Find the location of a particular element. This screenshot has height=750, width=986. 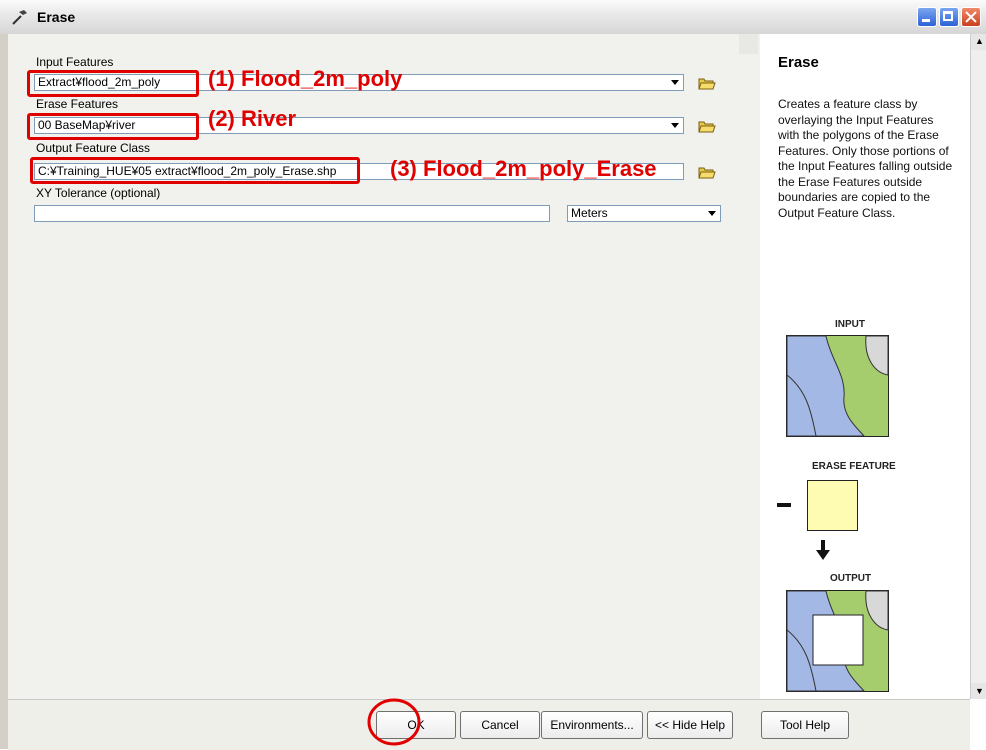

pane-scroll-corner is located at coordinates (748, 44).